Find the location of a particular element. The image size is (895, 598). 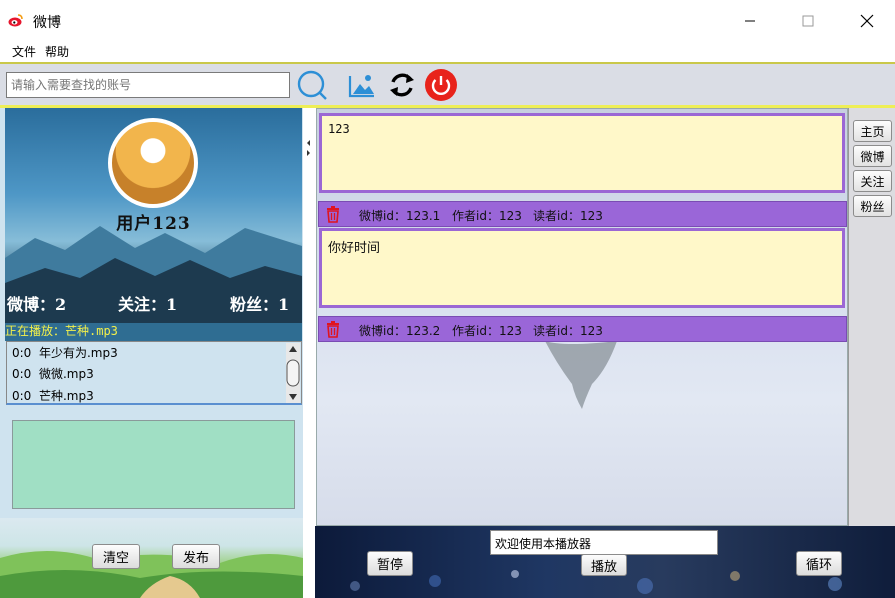

track-name: 芒种.mp3 is located at coordinates (66, 396).